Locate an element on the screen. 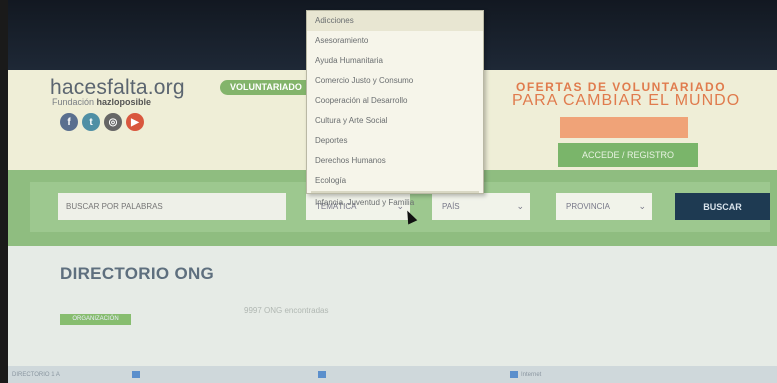 The image size is (777, 383). province-select: PROVINCIA ⌄ is located at coordinates (604, 206).